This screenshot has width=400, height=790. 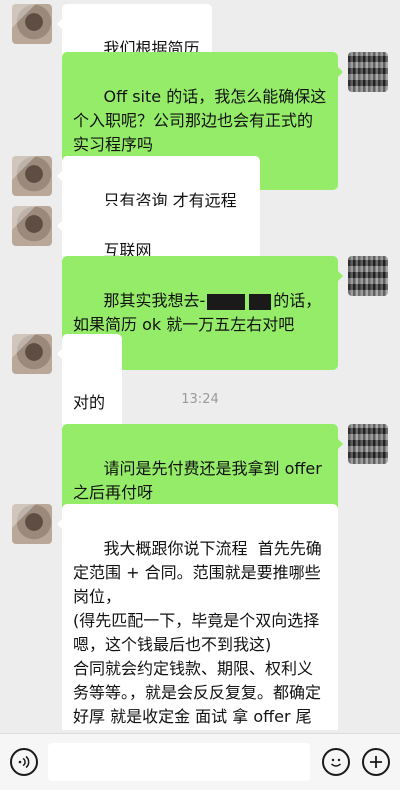 I want to click on message-text: 请问是先付费还是我拿到 offer 之后再付呀, so click(x=200, y=480).